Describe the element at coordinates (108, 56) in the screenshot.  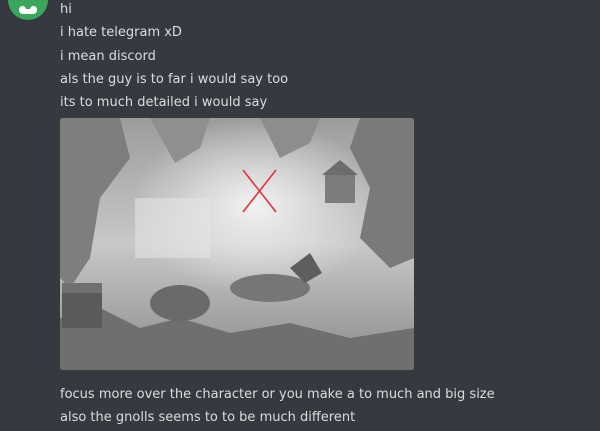
I see `message-text: i mean discord` at that location.